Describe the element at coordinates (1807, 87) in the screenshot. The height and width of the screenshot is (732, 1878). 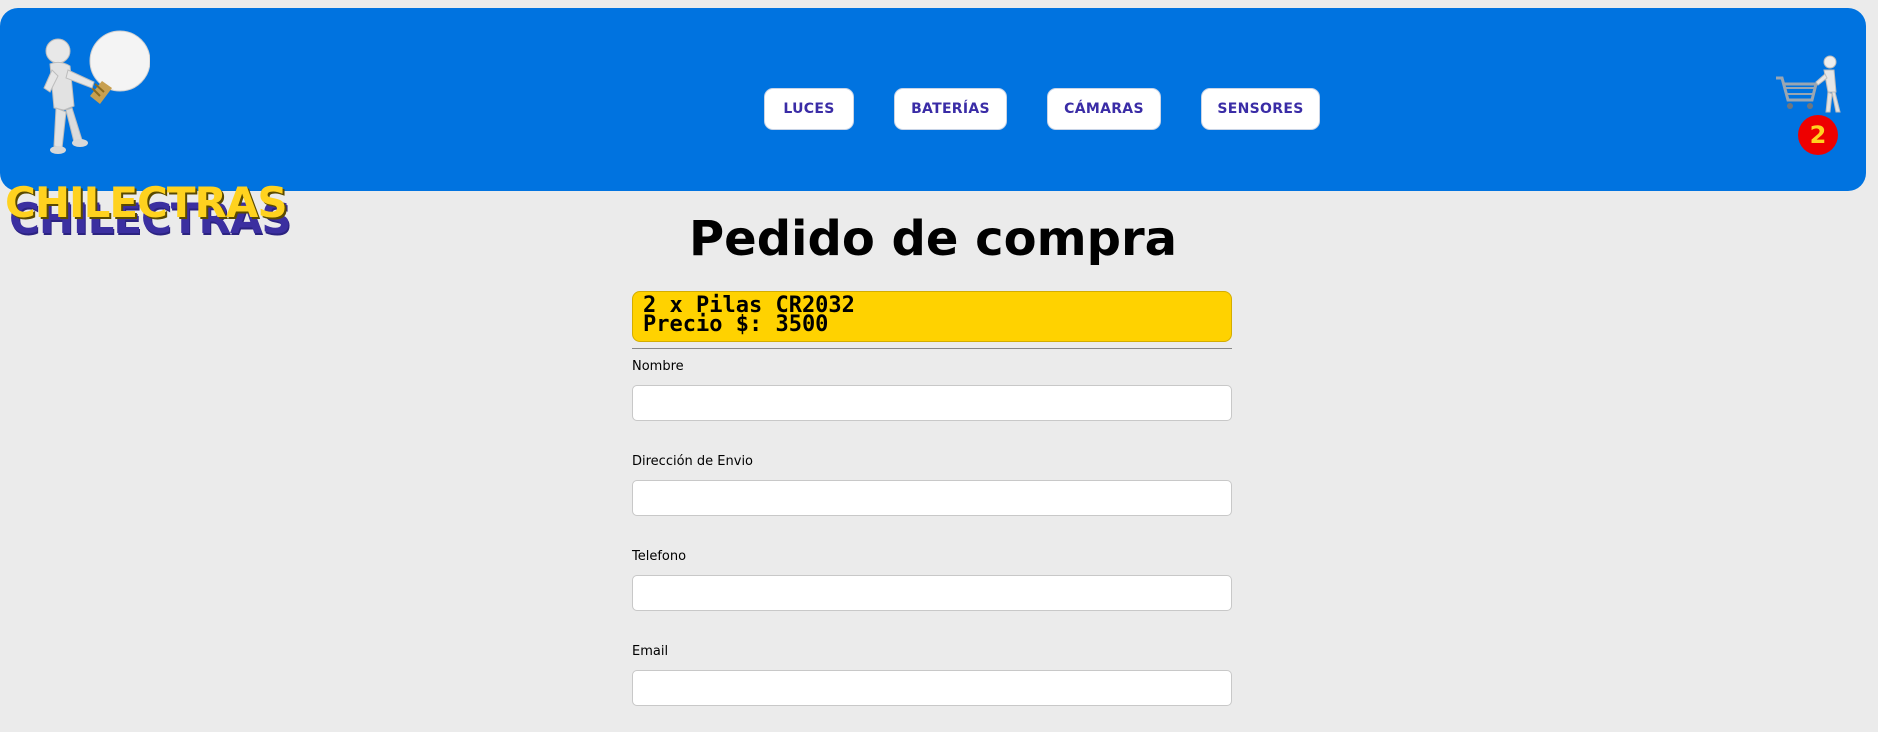
I see `shopping-cart-figure-icon` at that location.